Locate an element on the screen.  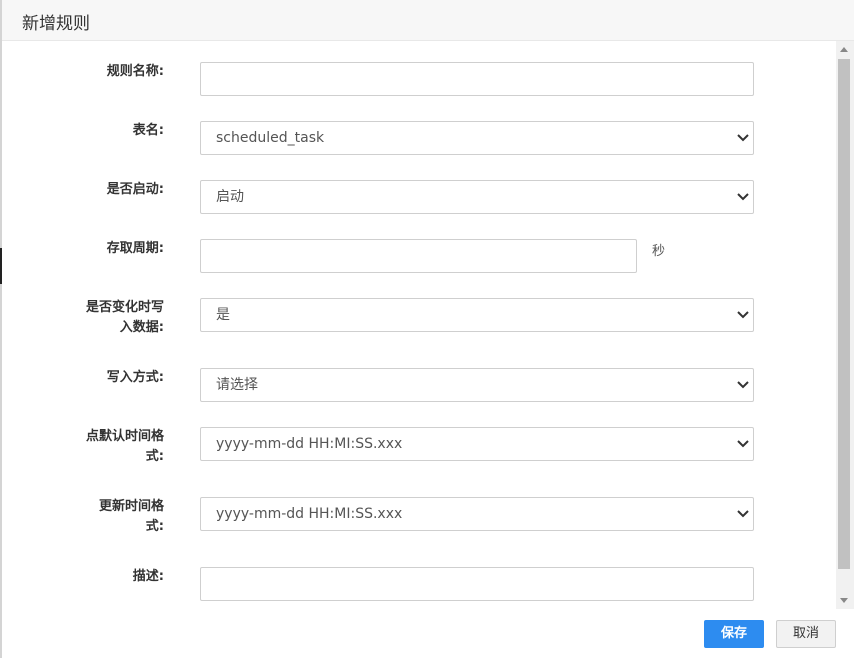
update-time-format-value: yyyy-mm-dd HH:MI:SS.xxx is located at coordinates (309, 514).